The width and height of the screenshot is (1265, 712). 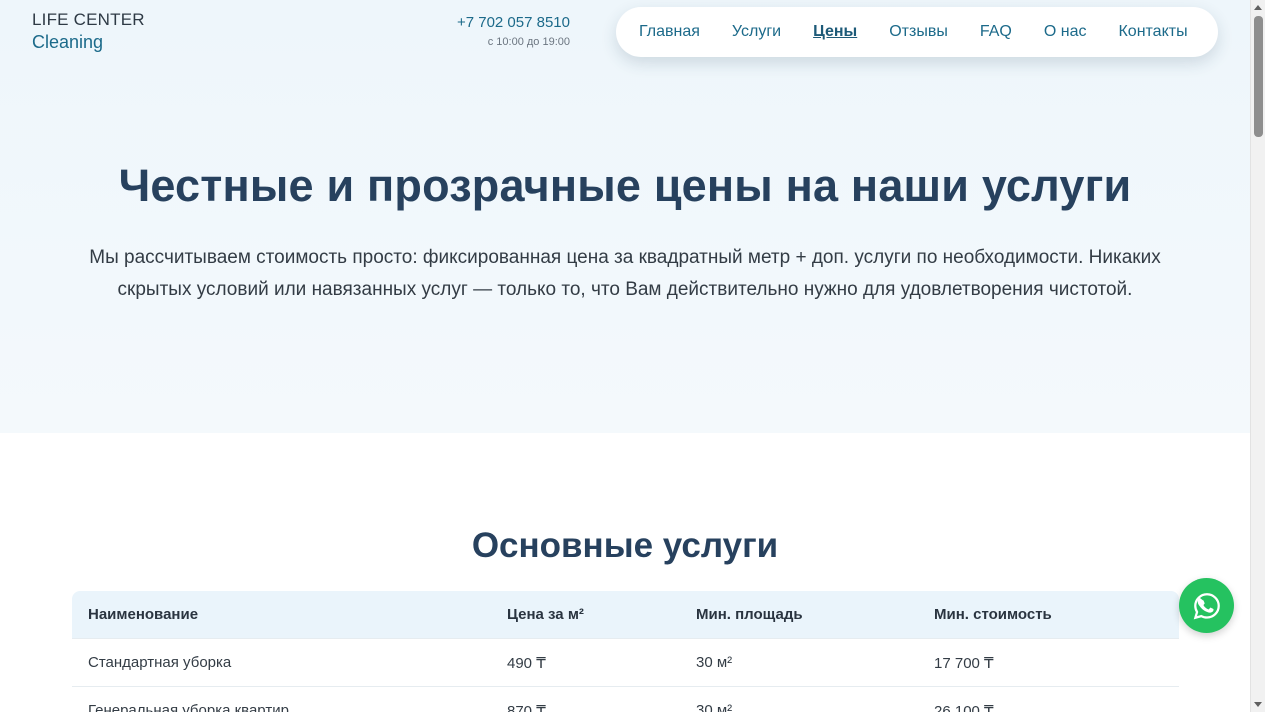 What do you see at coordinates (1152, 32) in the screenshot?
I see `nav-item-contacts: Контакты` at bounding box center [1152, 32].